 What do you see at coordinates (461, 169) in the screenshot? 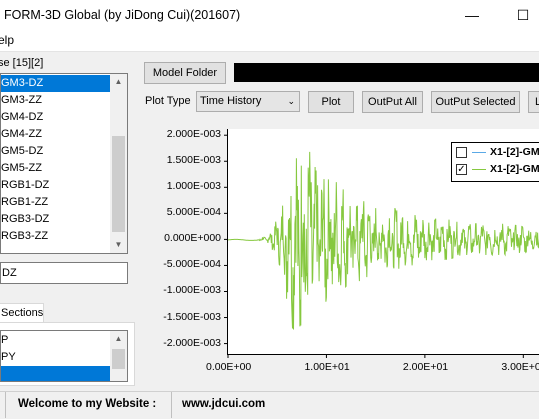
I see `legend-checkbox-series-2: ✓` at bounding box center [461, 169].